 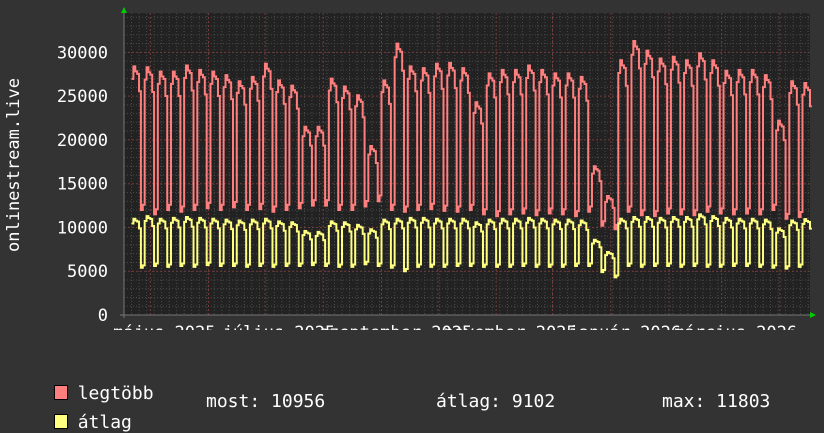 I want to click on y-tick-label: 25000, so click(x=82, y=97).